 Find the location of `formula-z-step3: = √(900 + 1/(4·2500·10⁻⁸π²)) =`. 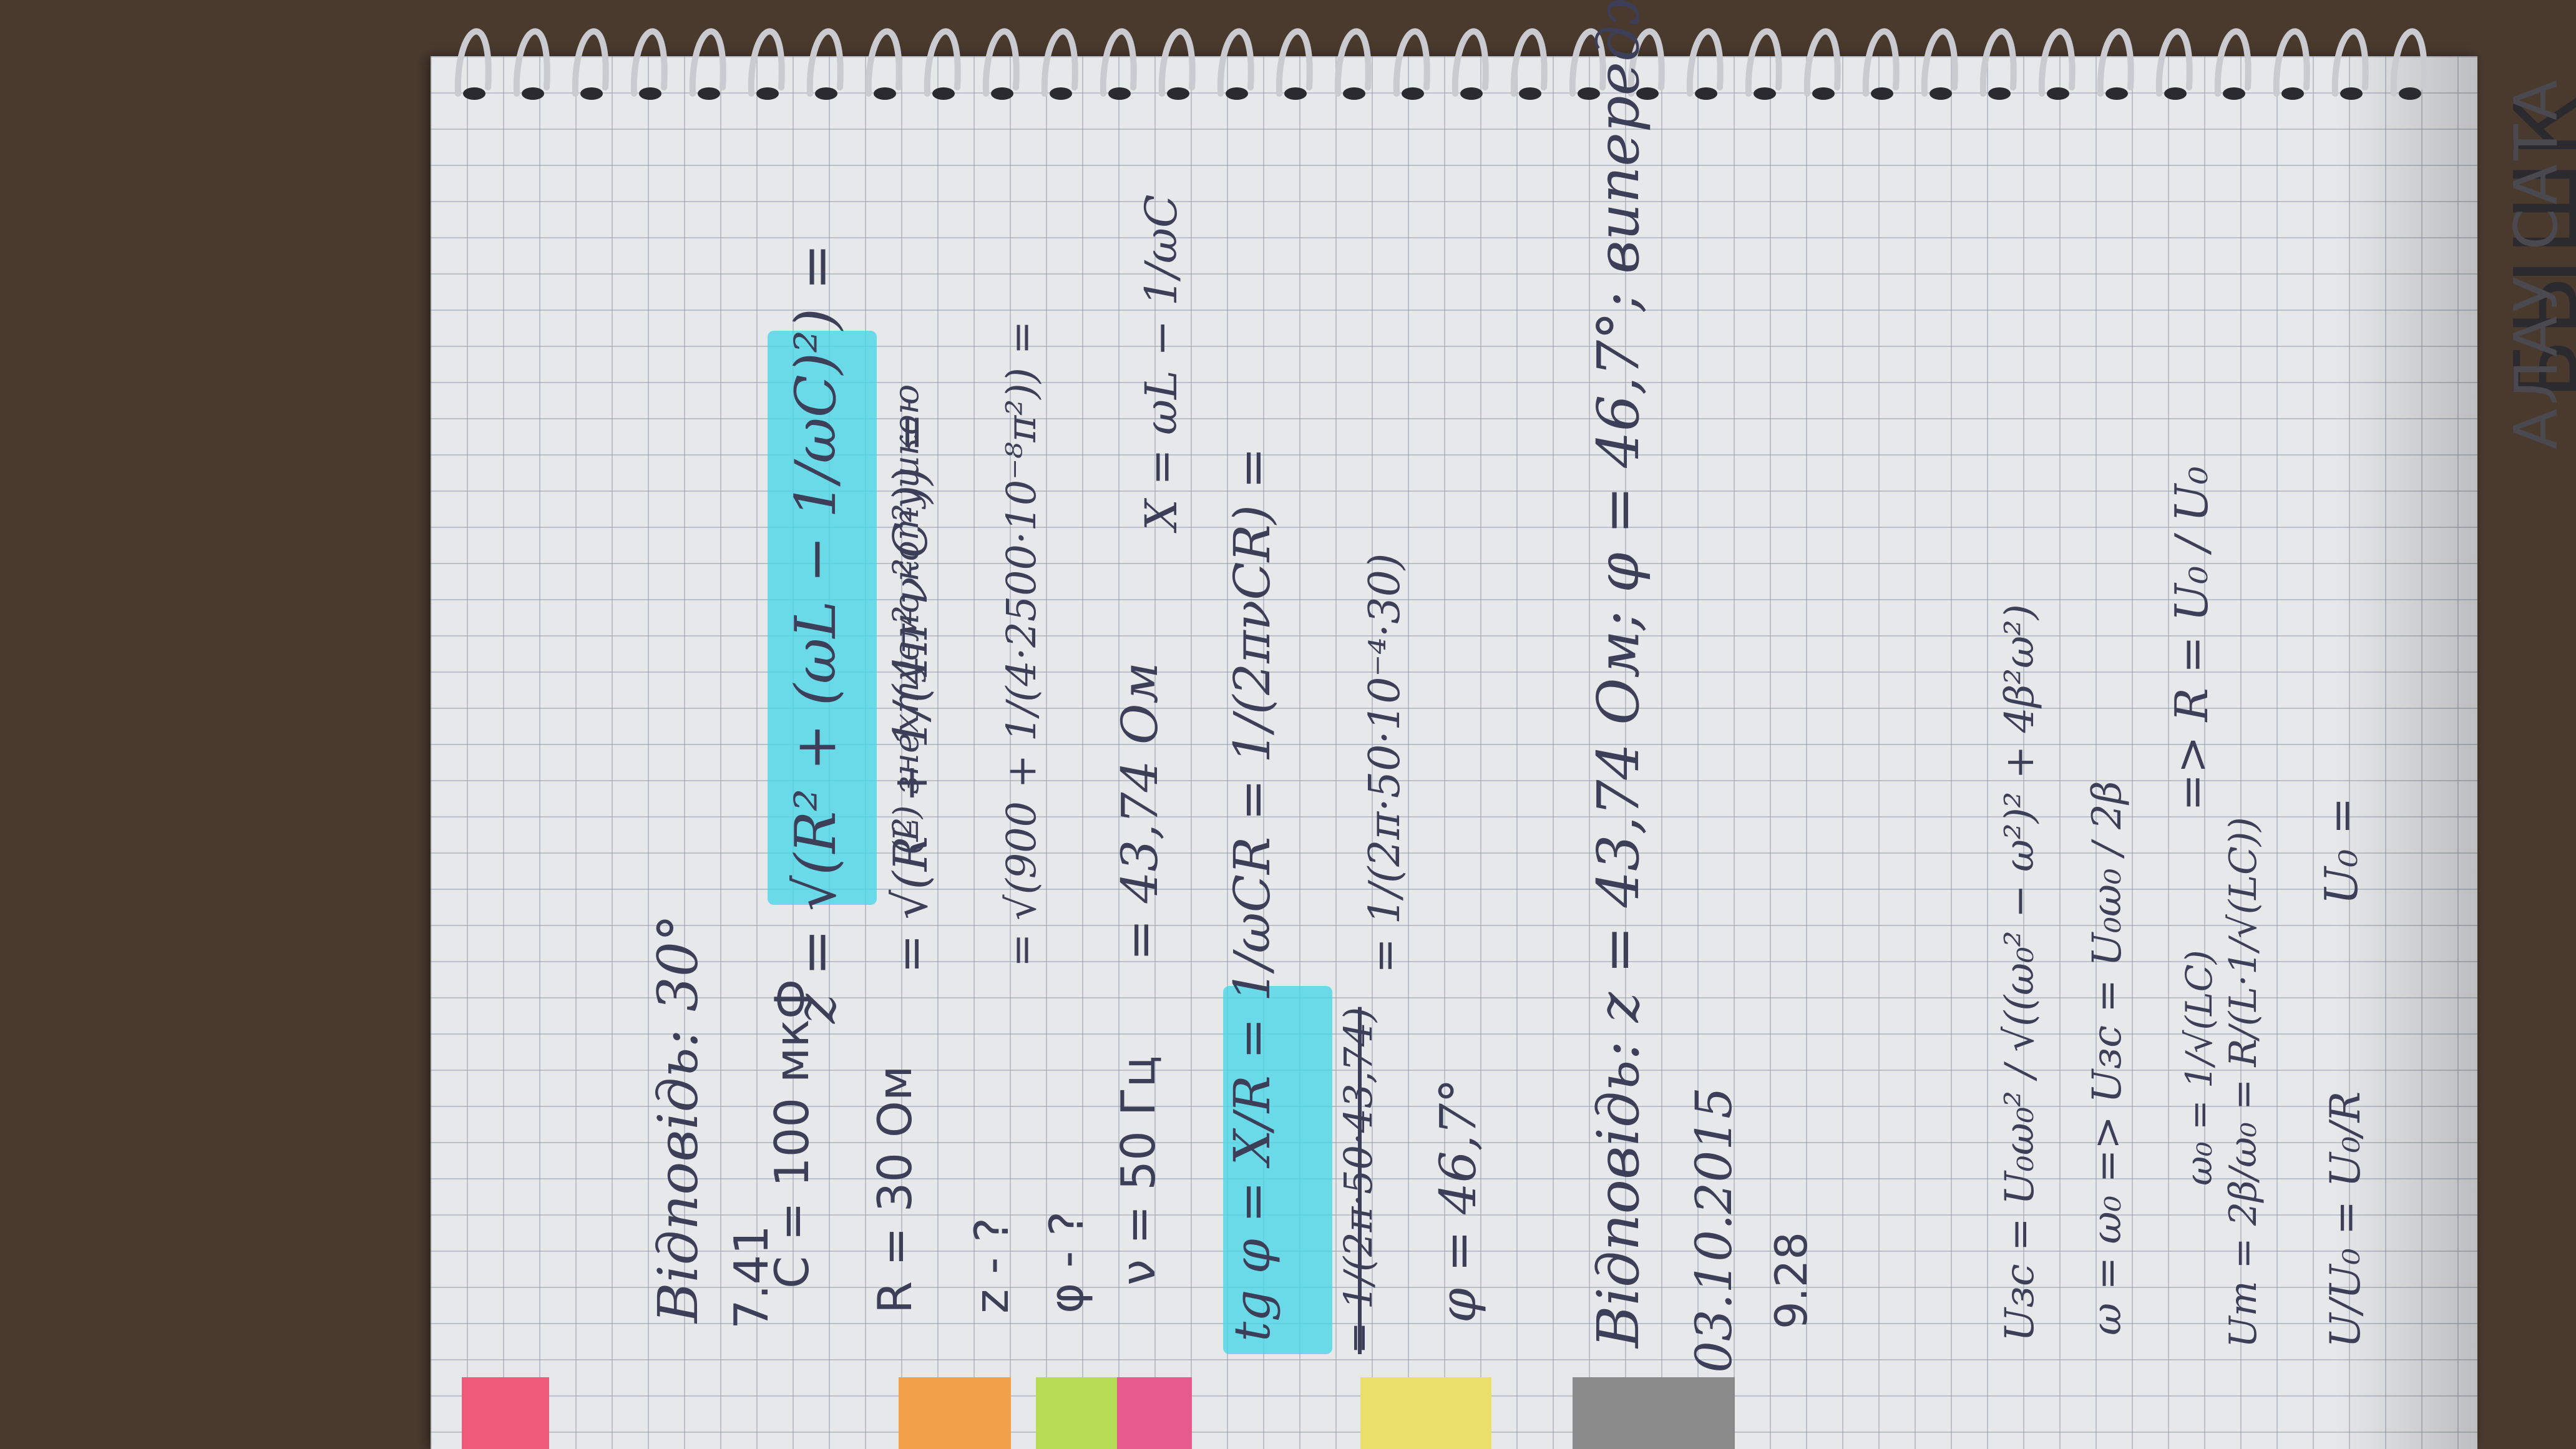

formula-z-step3: = √(900 + 1/(4·2500·10⁻⁸π²)) = is located at coordinates (1021, 643).